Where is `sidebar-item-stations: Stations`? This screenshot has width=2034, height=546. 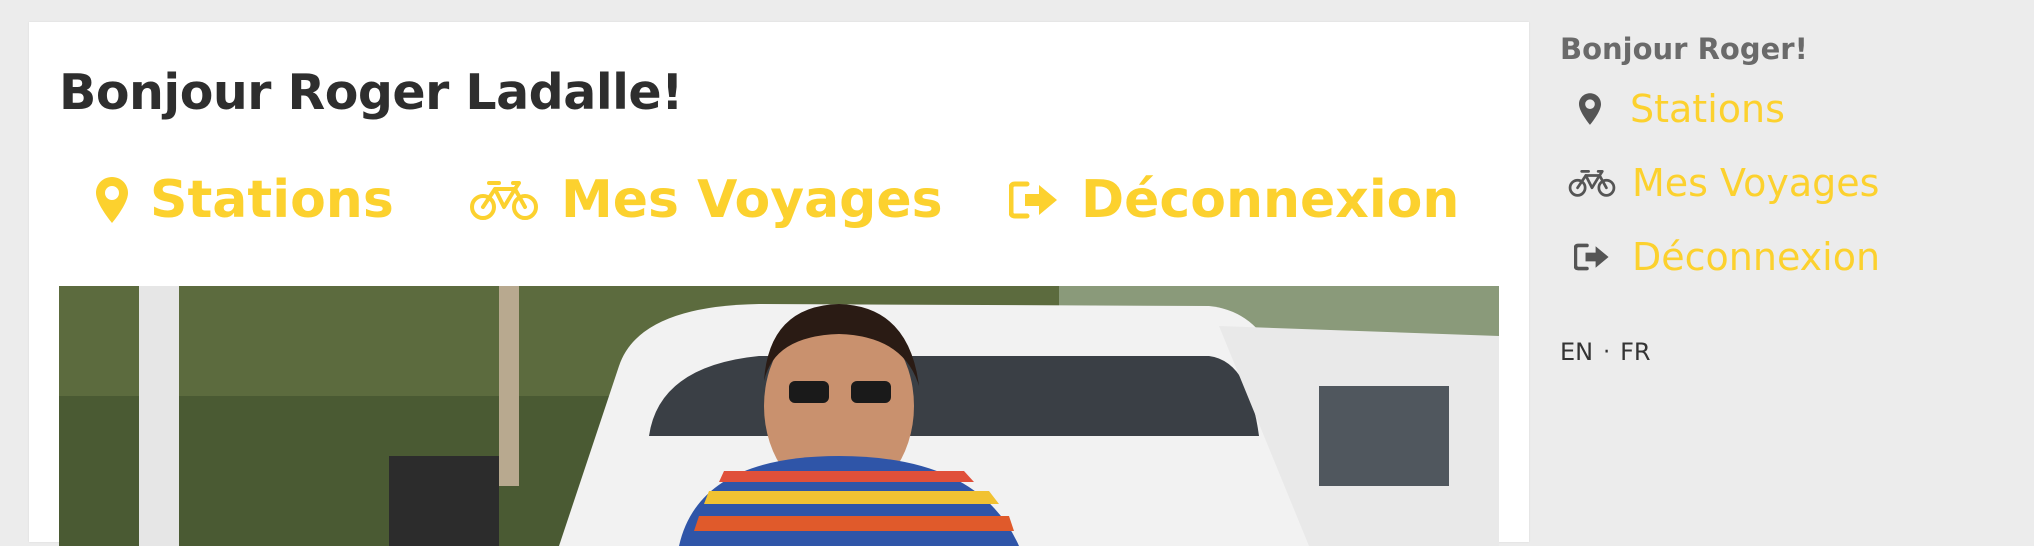
sidebar-item-stations: Stations is located at coordinates (1675, 109).